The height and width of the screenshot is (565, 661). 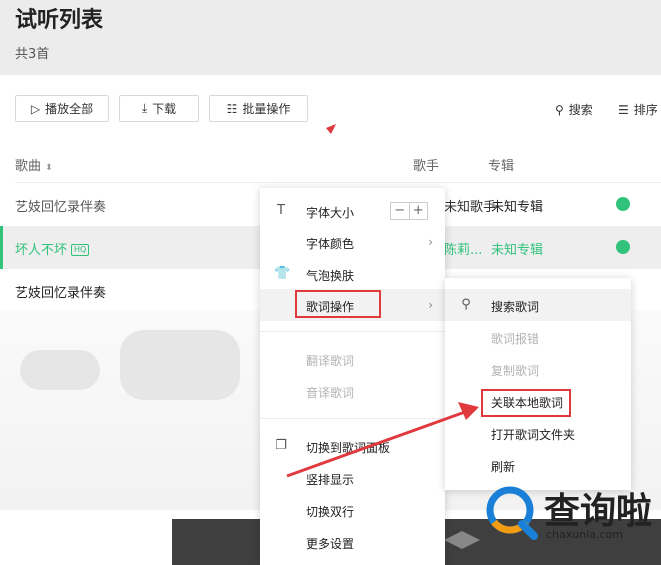 What do you see at coordinates (330, 37) in the screenshot?
I see `page-header: 试听列表 共3首` at bounding box center [330, 37].